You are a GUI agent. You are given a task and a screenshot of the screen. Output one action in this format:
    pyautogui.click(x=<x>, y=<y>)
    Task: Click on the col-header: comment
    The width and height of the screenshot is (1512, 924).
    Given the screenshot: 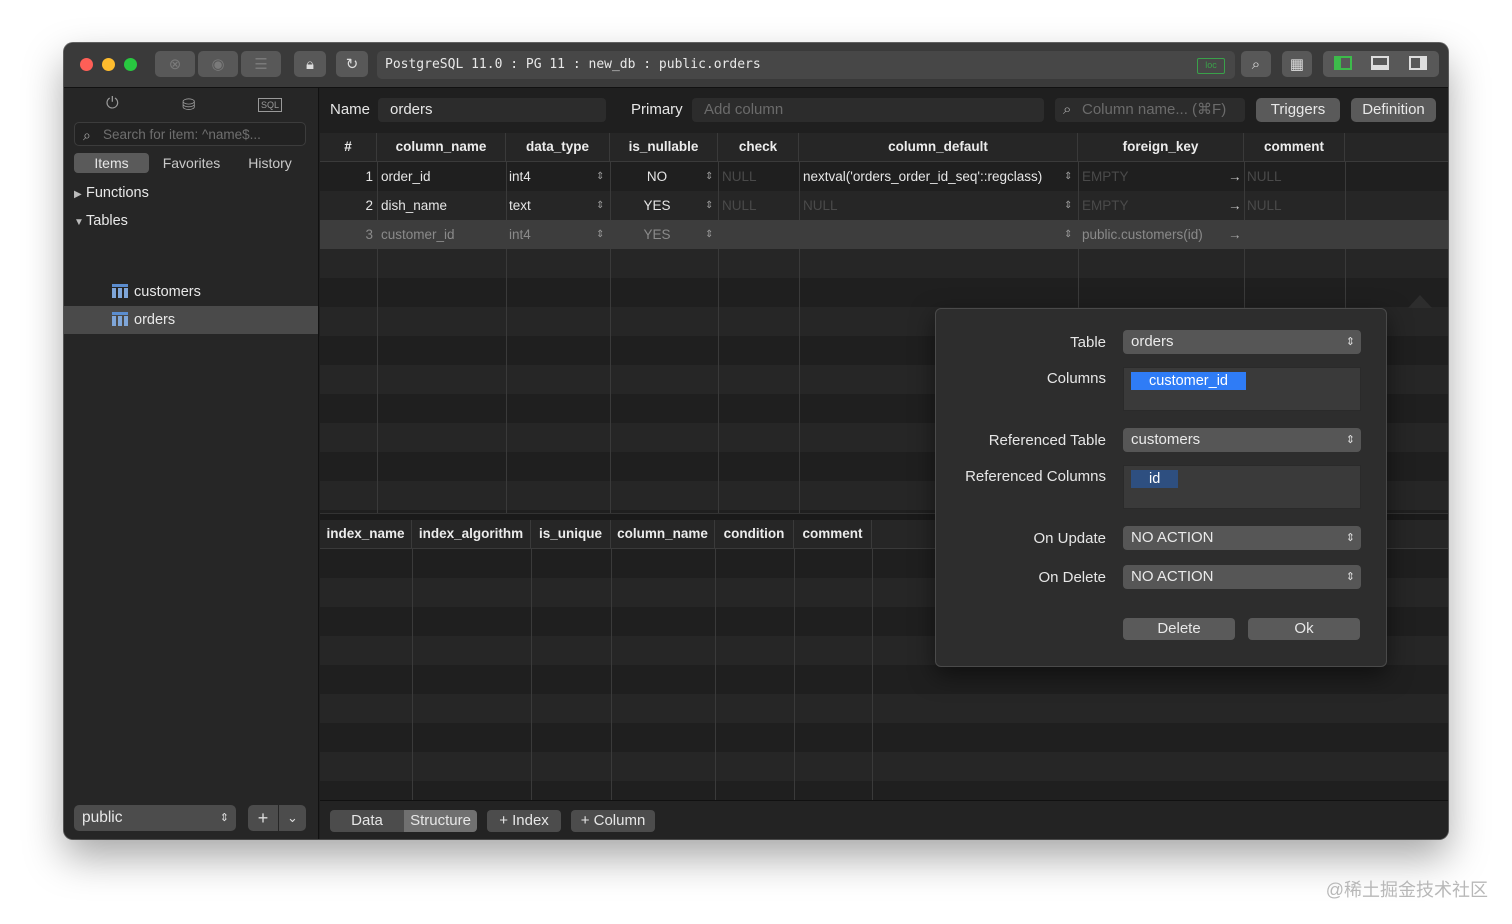 What is the action you would take?
    pyautogui.click(x=1294, y=147)
    